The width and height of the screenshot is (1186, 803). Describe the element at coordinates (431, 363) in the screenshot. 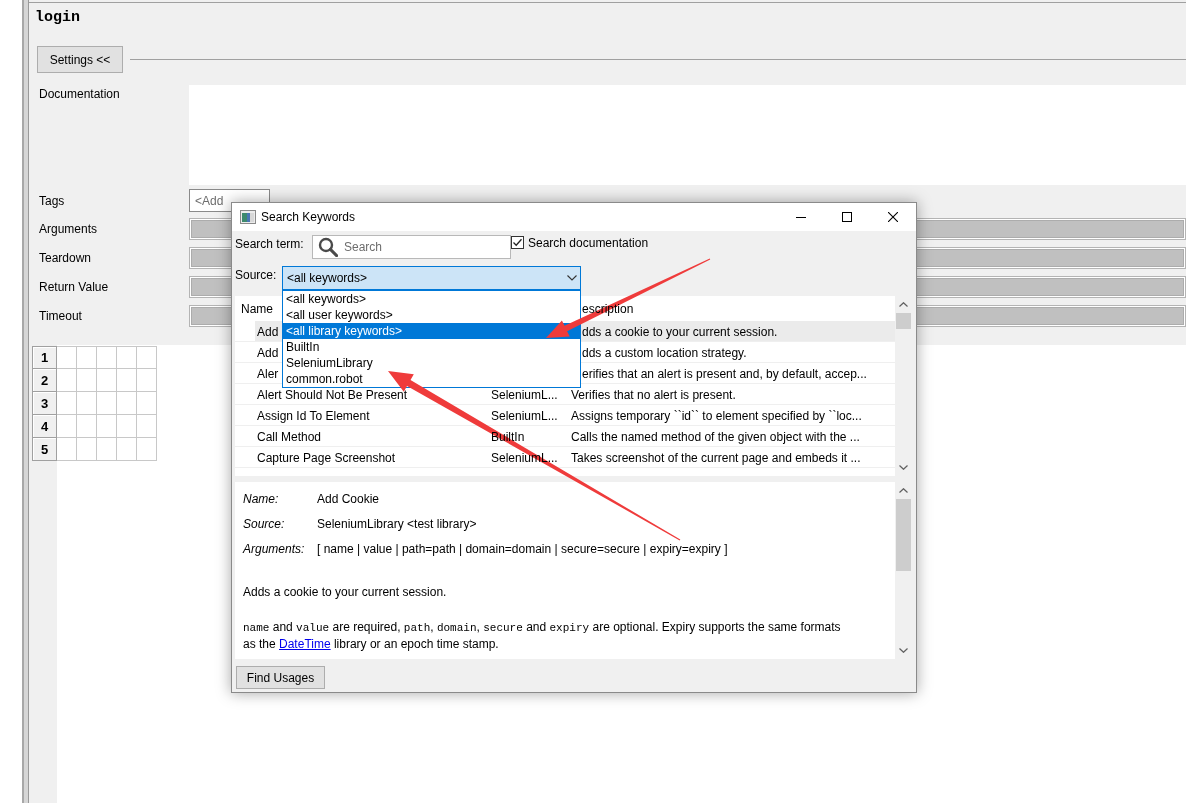

I see `dropdown-option: SeleniumLibrary` at that location.